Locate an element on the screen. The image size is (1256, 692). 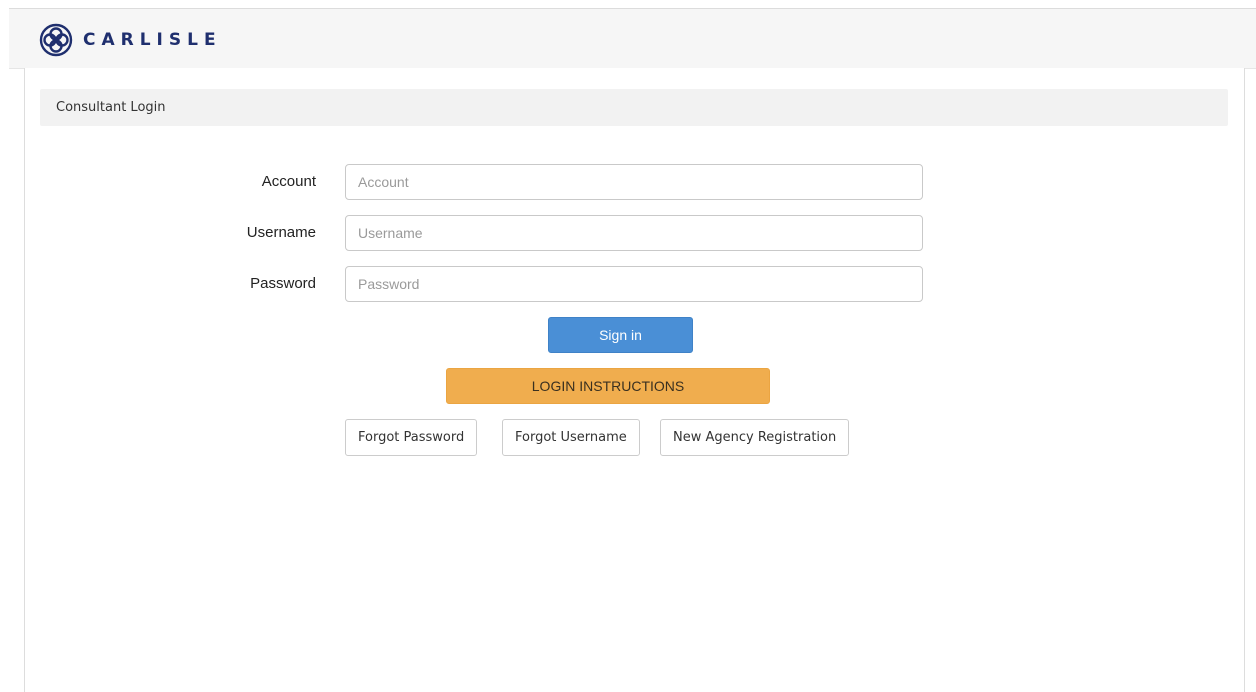
top-header-bar: CARLISLE is located at coordinates (632, 38).